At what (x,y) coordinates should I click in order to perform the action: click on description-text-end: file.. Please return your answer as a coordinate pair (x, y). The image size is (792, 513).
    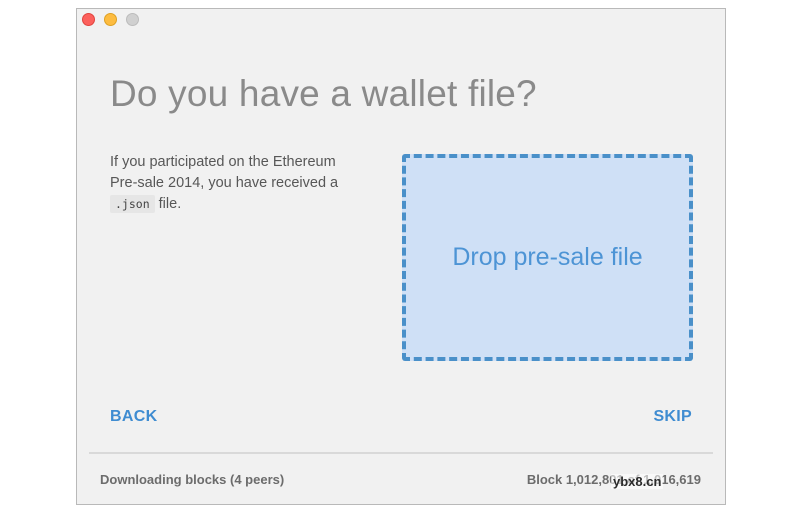
    Looking at the image, I should click on (170, 204).